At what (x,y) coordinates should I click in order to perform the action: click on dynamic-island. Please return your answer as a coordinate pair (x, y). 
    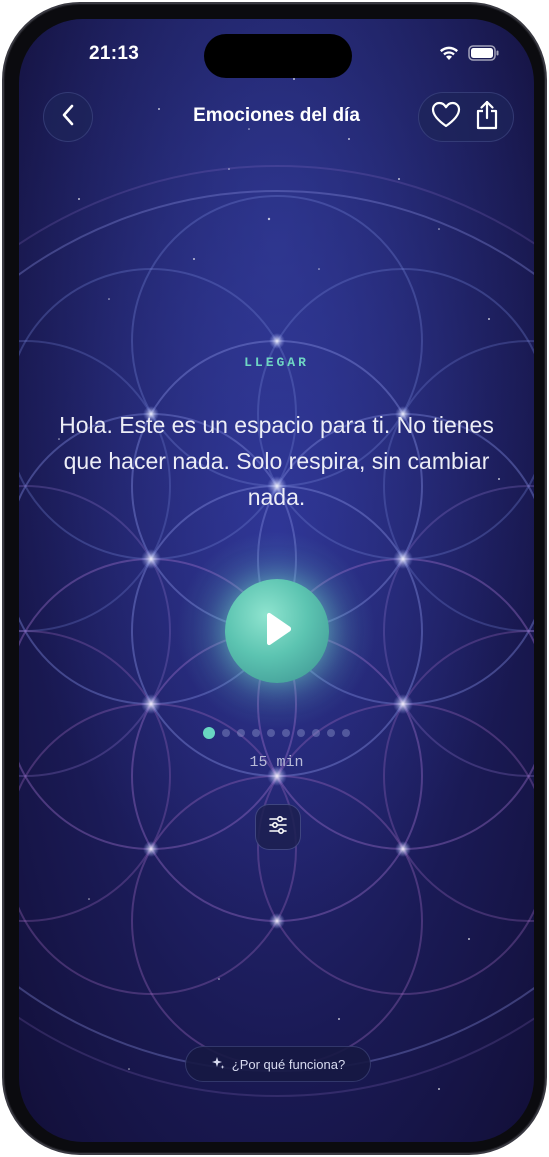
    Looking at the image, I should click on (278, 56).